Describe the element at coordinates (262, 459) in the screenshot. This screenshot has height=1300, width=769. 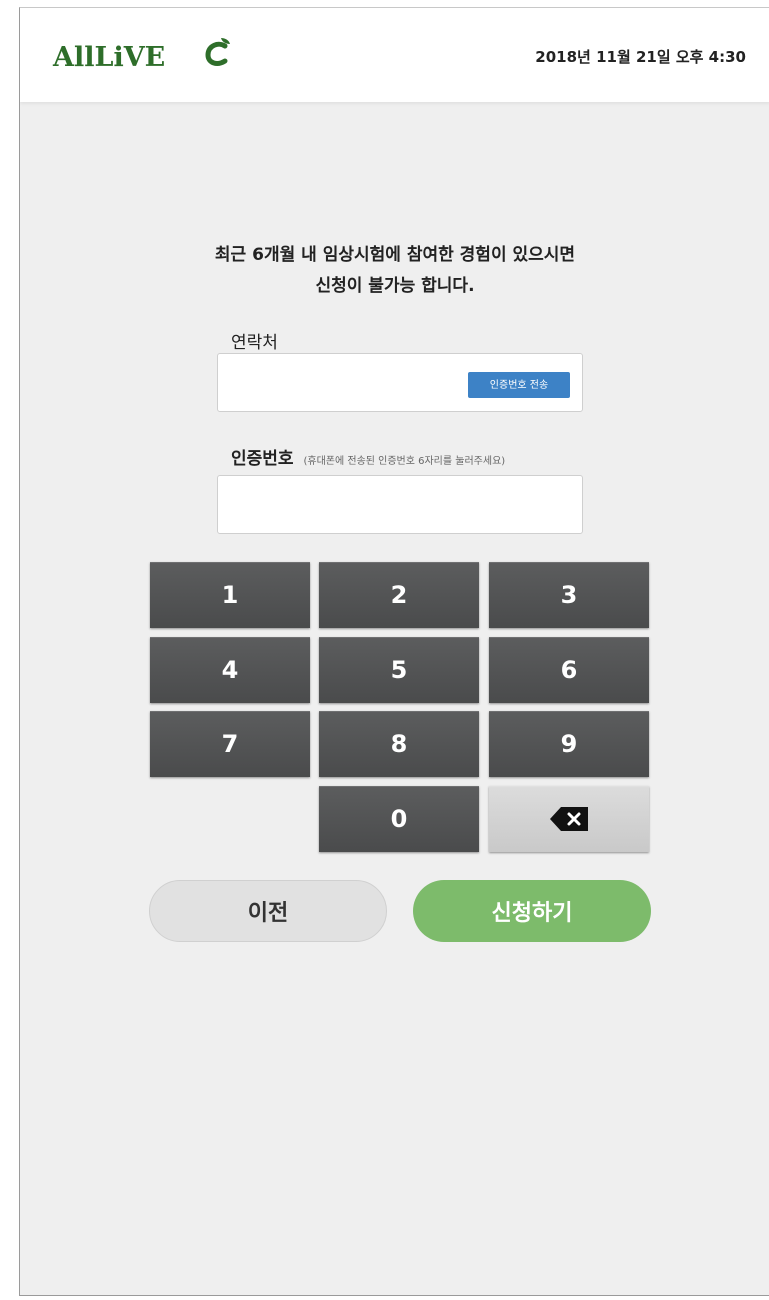
I see `verification-label: 인증번호` at that location.